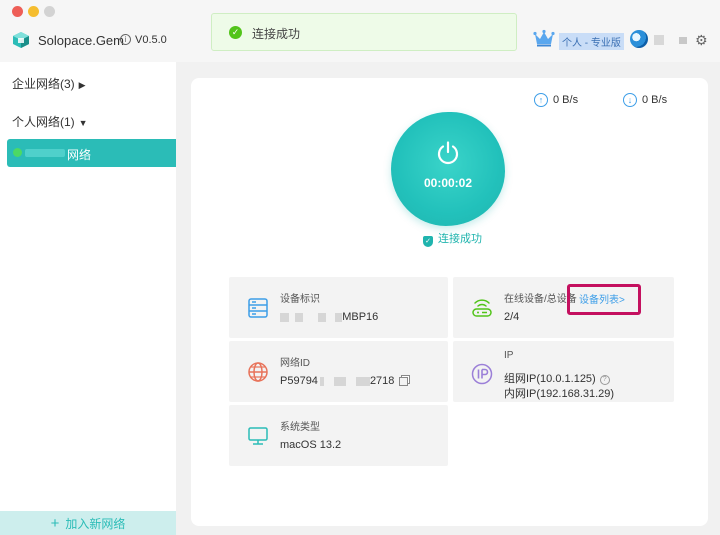 Image resolution: width=720 pixels, height=535 pixels. Describe the element at coordinates (604, 380) in the screenshot. I see `help-icon: ?` at that location.